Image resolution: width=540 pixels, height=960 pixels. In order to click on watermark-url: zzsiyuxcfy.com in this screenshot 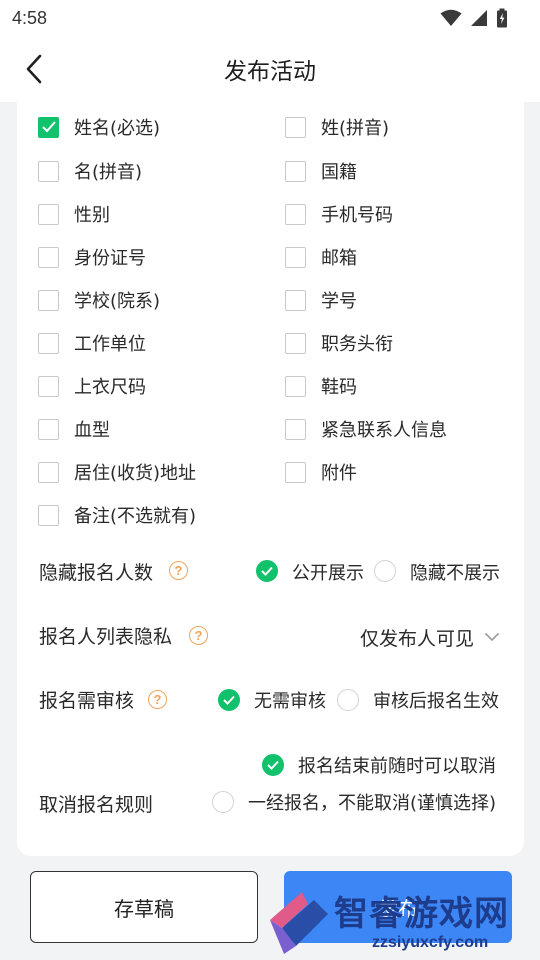, I will do `click(430, 942)`.